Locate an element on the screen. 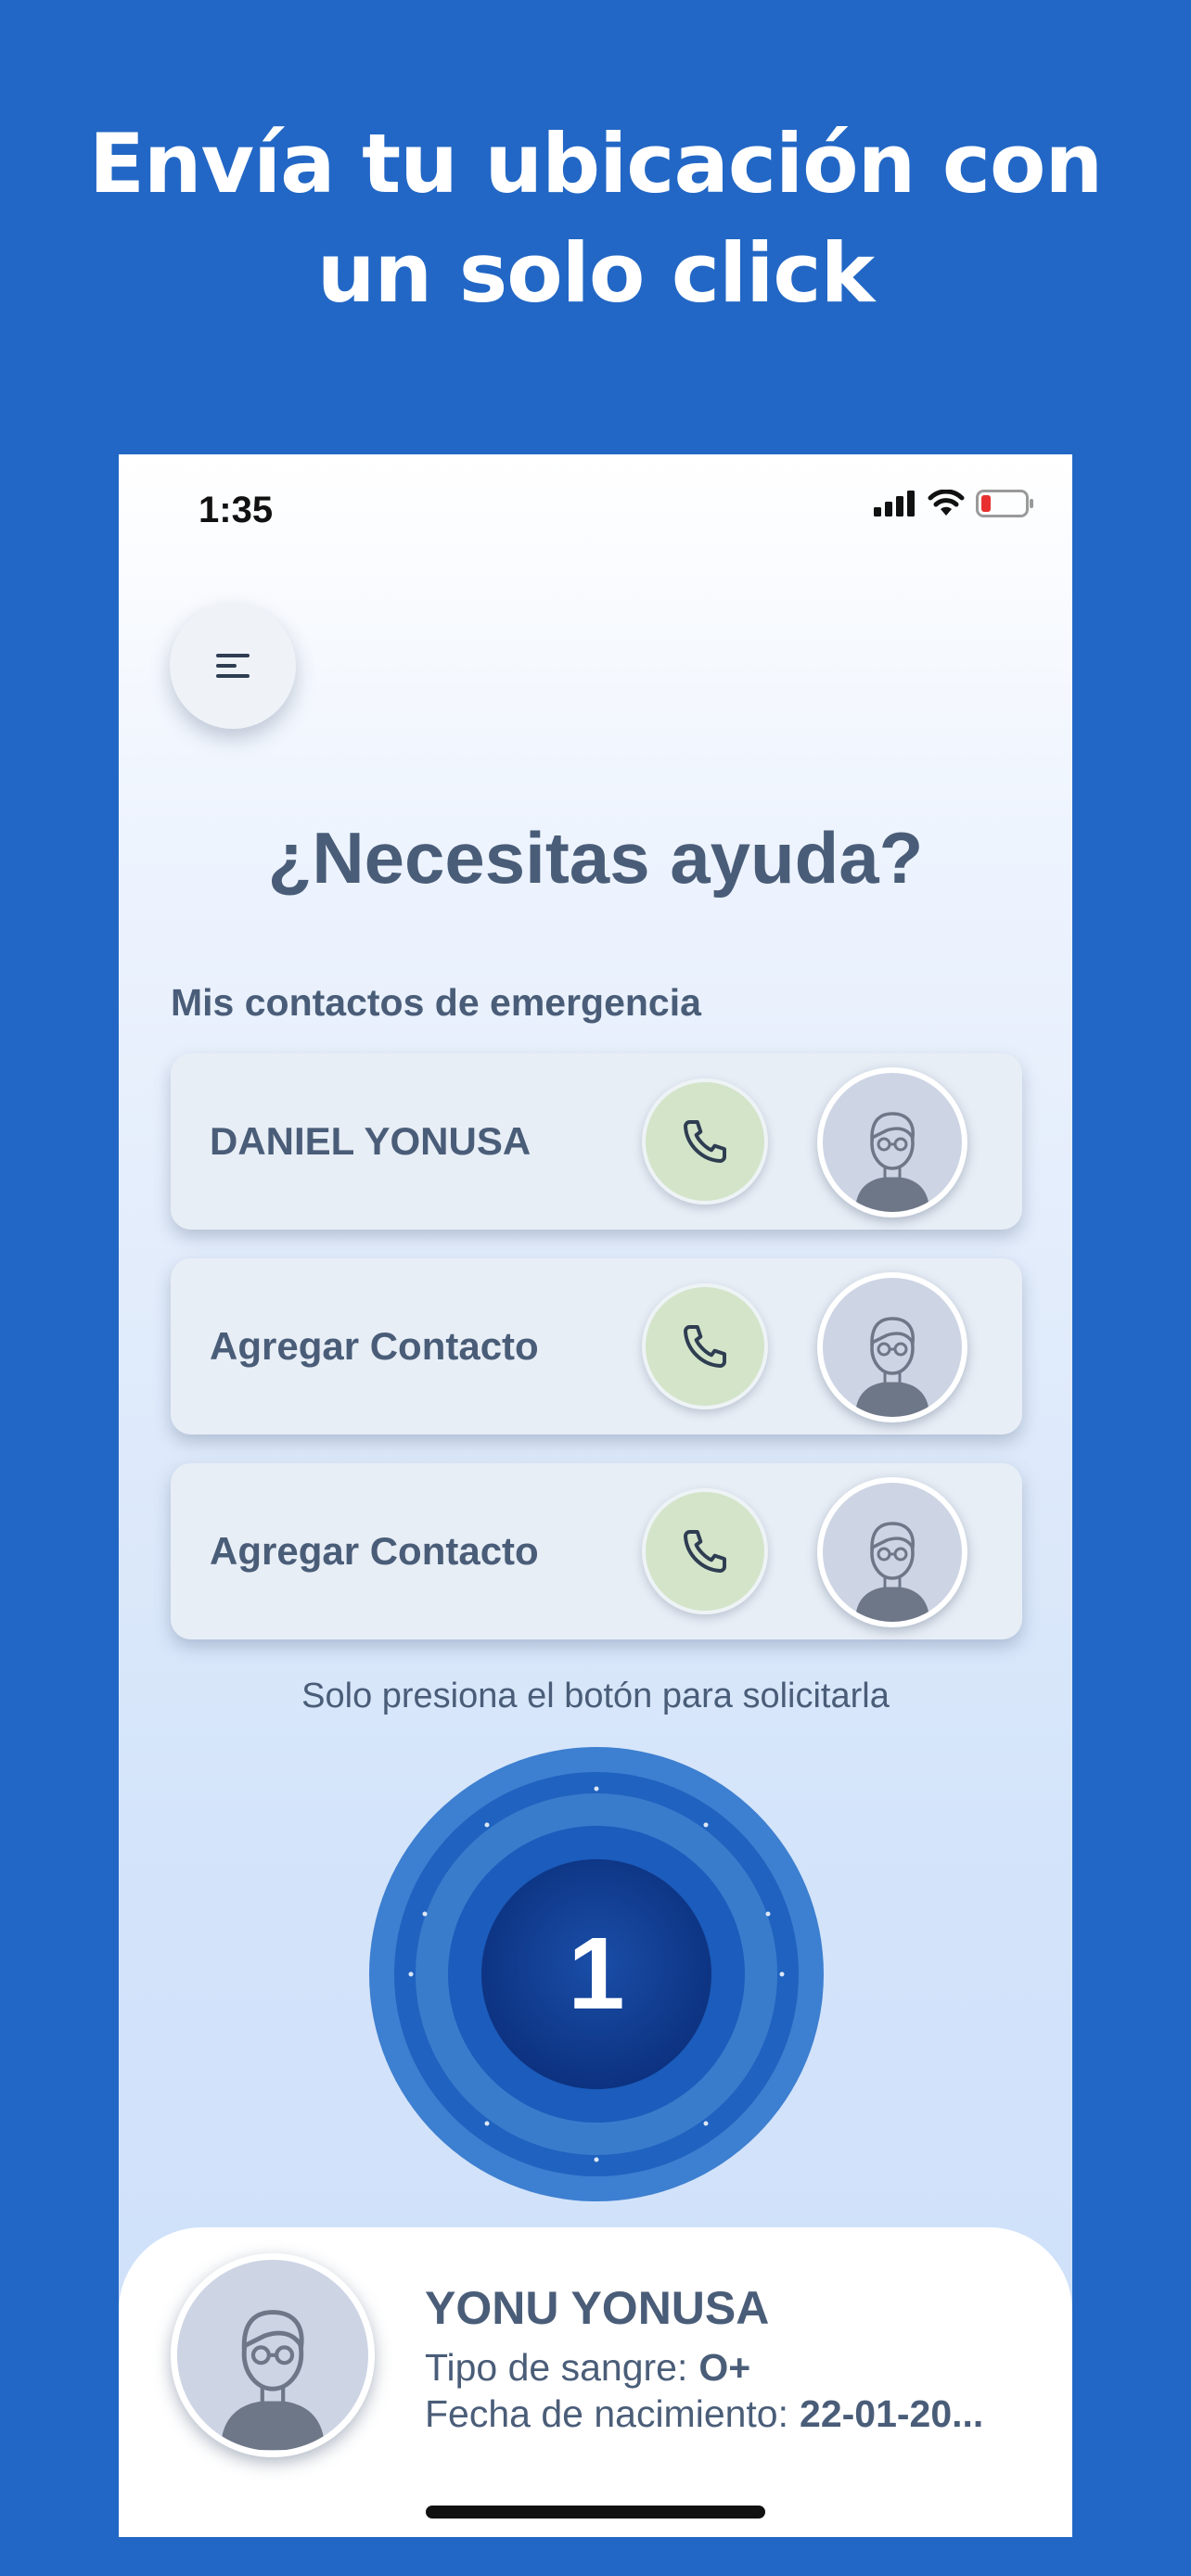  blood-type-label: Tipo de sangre: is located at coordinates (556, 2367).